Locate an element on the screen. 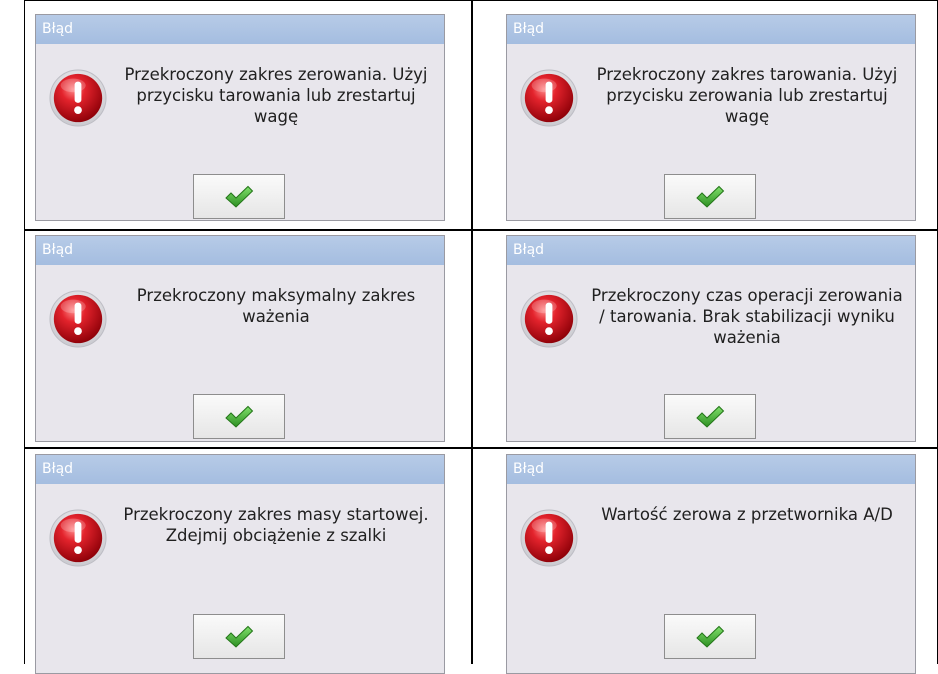 Image resolution: width=938 pixels, height=674 pixels. error-dialog-ad-zero: Błąd Wartość zerowa z przetwornika A/D is located at coordinates (711, 564).